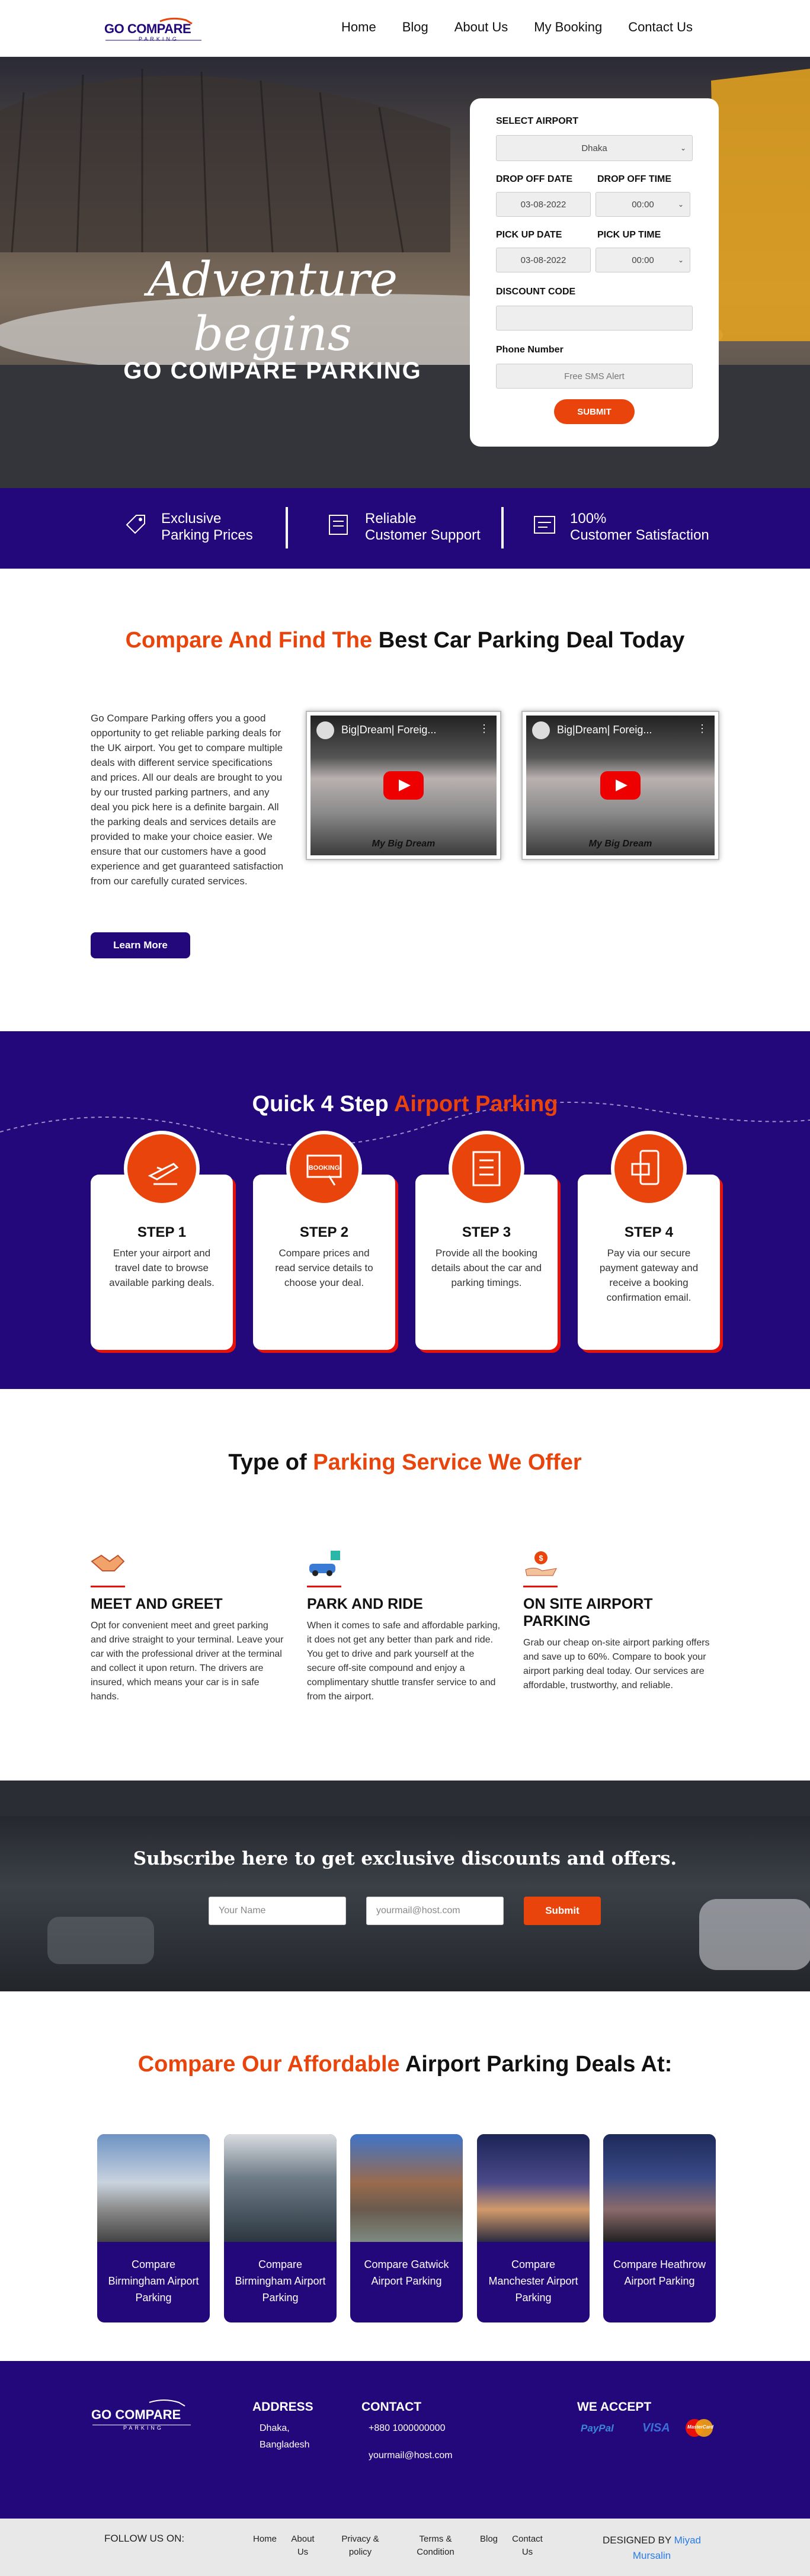  What do you see at coordinates (594, 411) in the screenshot?
I see `submit-button: SUBMIT` at bounding box center [594, 411].